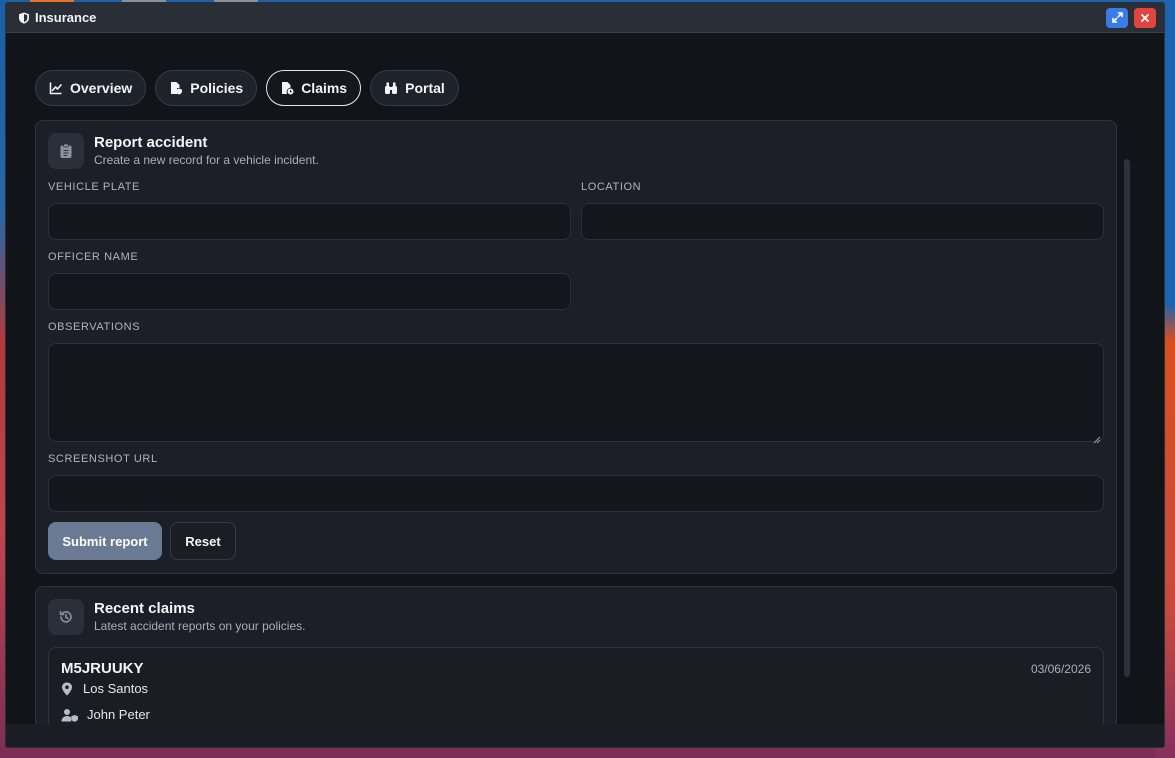  What do you see at coordinates (1127, 418) in the screenshot?
I see `scrollbar-thumb` at bounding box center [1127, 418].